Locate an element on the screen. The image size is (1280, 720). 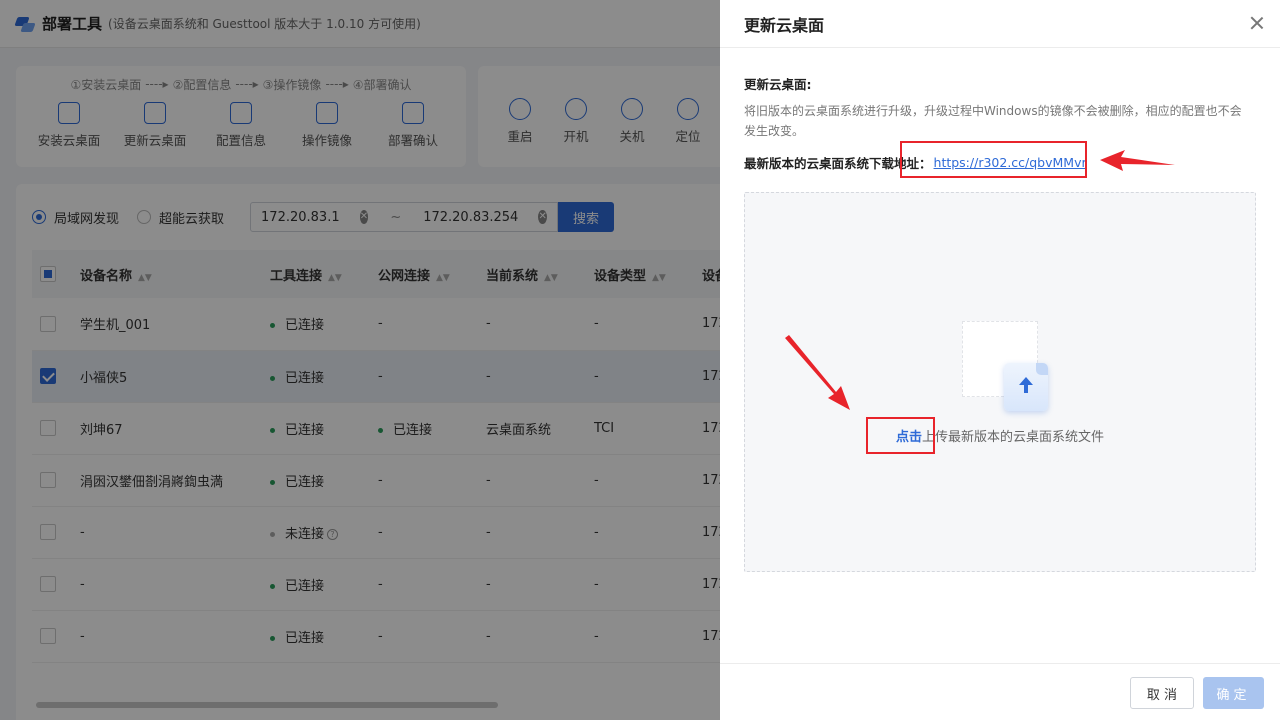
annotation-box-click is located at coordinates (900, 435).